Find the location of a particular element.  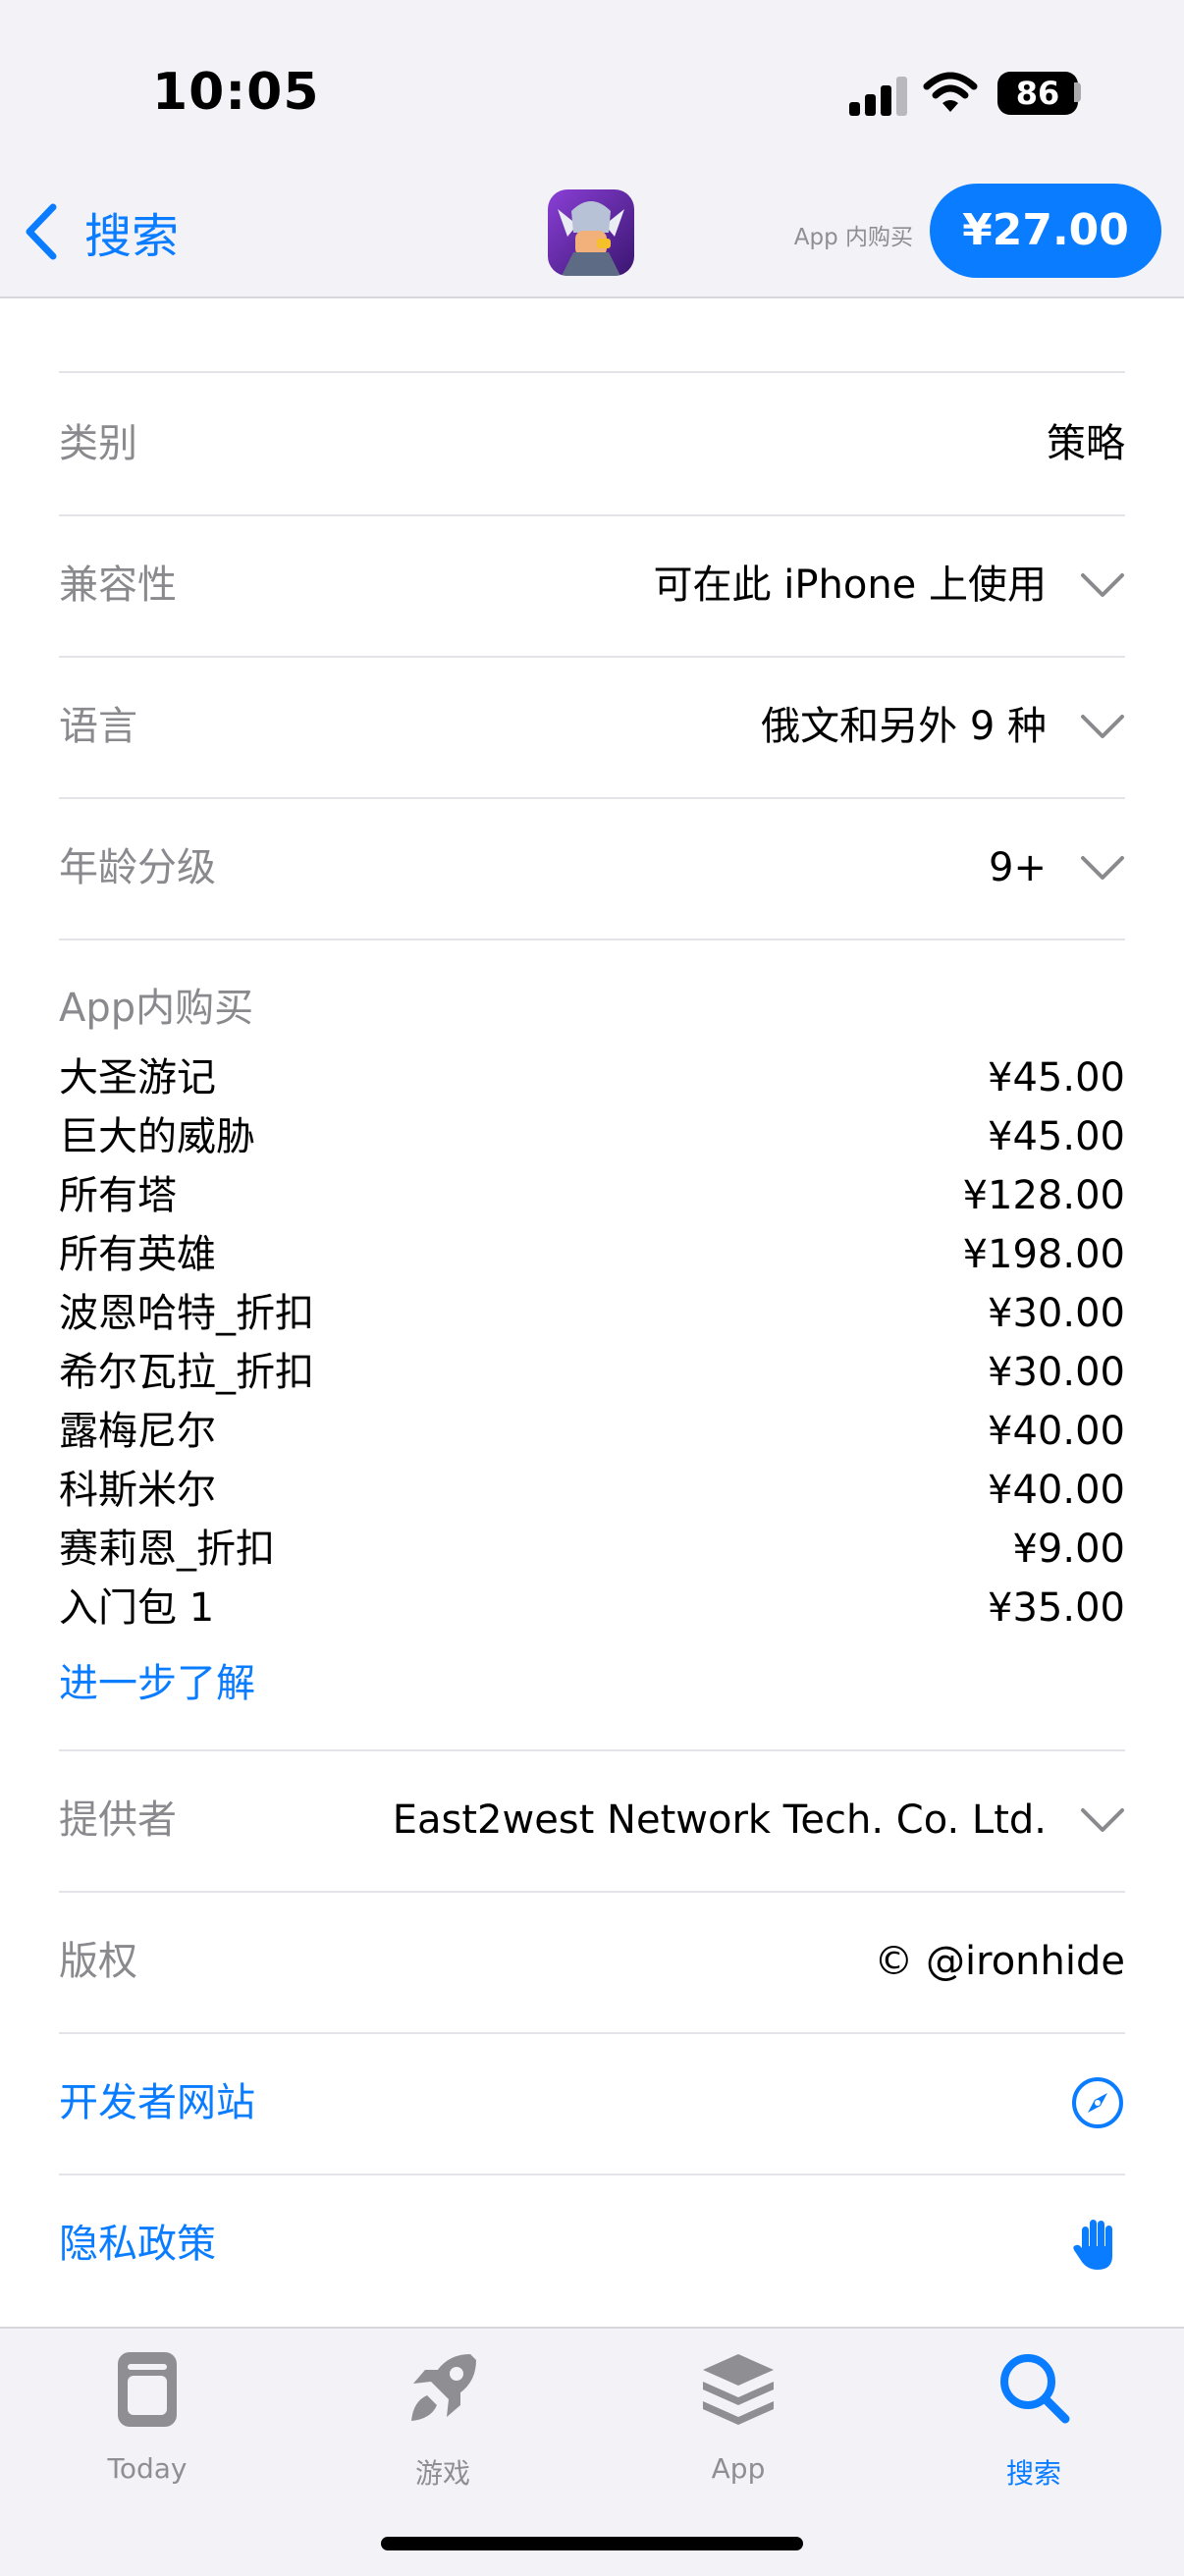

info-row-languages: 语言 俄文和另外 9 种 is located at coordinates (592, 727).